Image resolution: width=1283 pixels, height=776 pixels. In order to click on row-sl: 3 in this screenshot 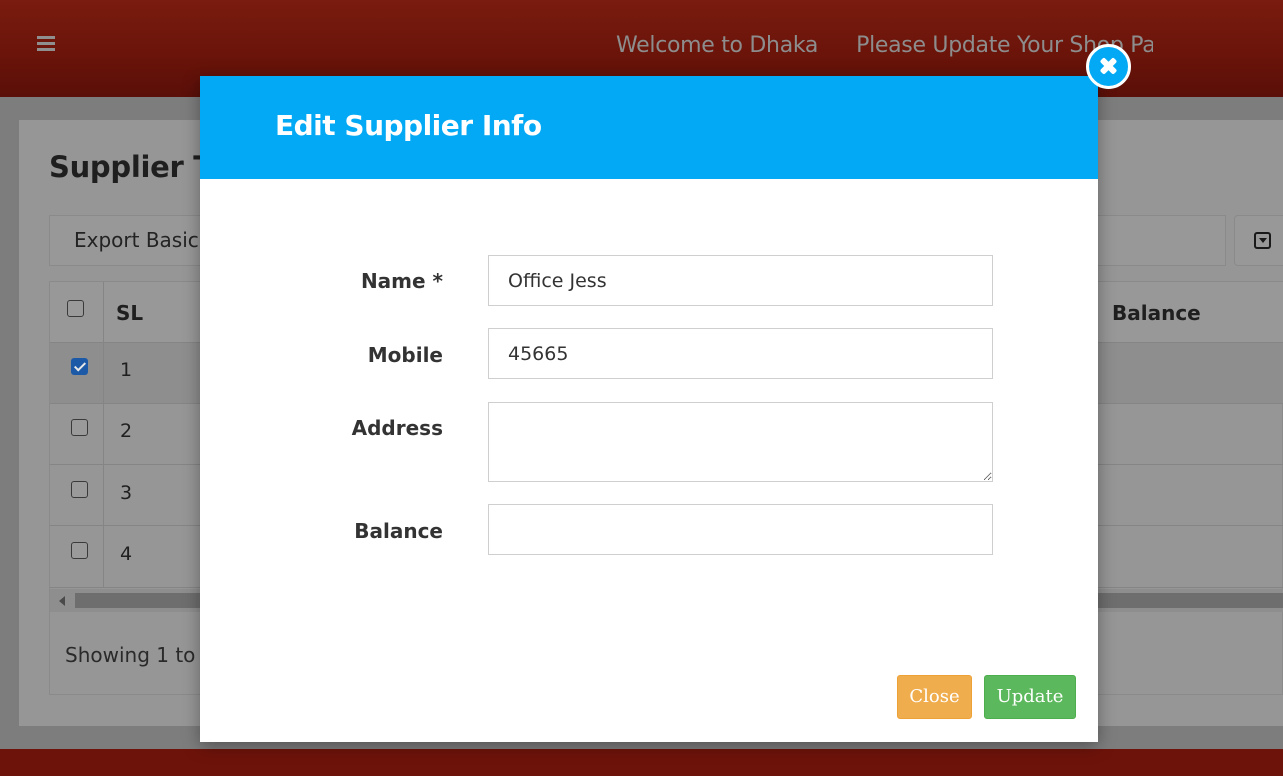, I will do `click(126, 493)`.